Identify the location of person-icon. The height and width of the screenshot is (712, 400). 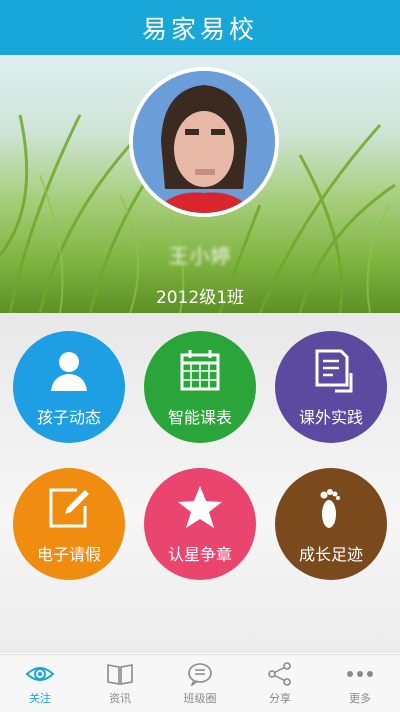
(69, 371).